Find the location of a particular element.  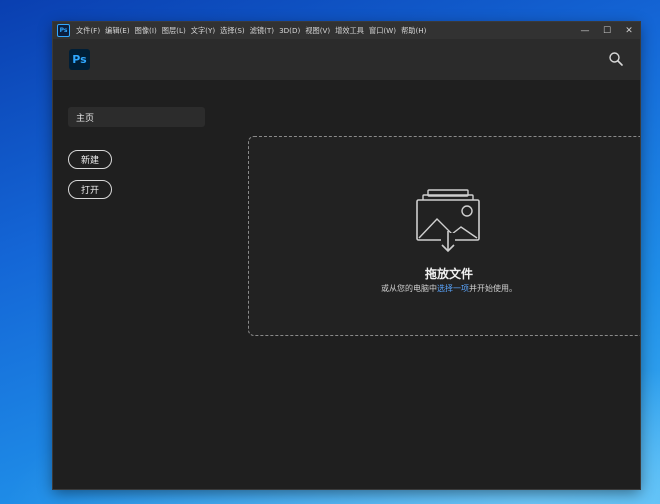

open-button: 打开 is located at coordinates (90, 189).